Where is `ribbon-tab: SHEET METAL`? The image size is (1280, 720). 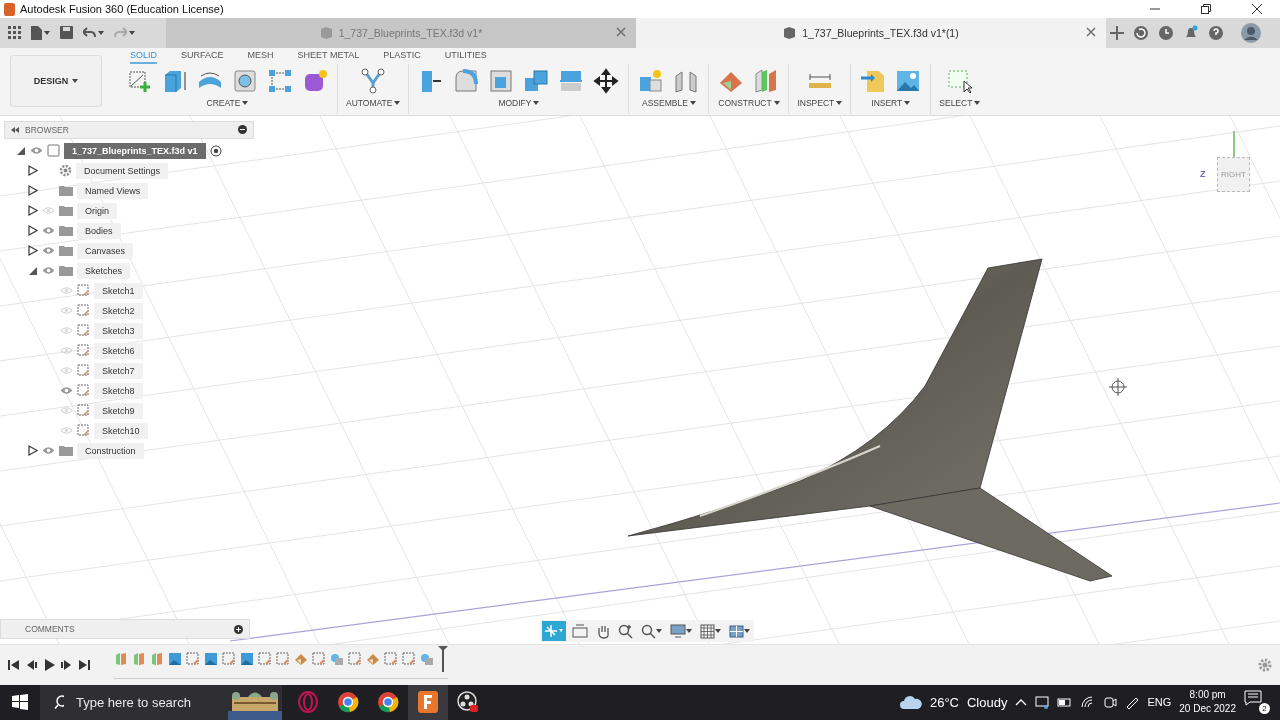
ribbon-tab: SHEET METAL is located at coordinates (328, 56).